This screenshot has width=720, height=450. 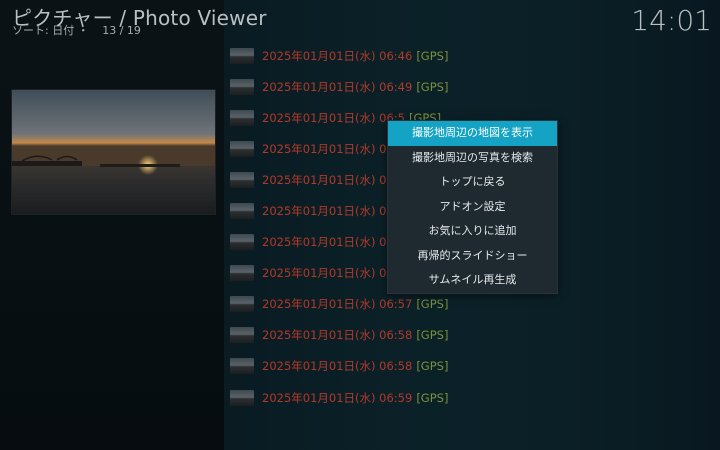 I want to click on menu-item-show-map: 撮影地周辺の地図を表示, so click(x=472, y=133).